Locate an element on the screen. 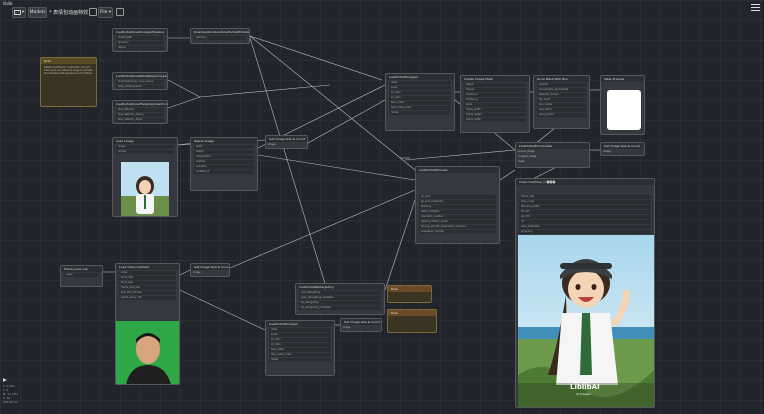  widget-row: upload is located at coordinates (145, 152).